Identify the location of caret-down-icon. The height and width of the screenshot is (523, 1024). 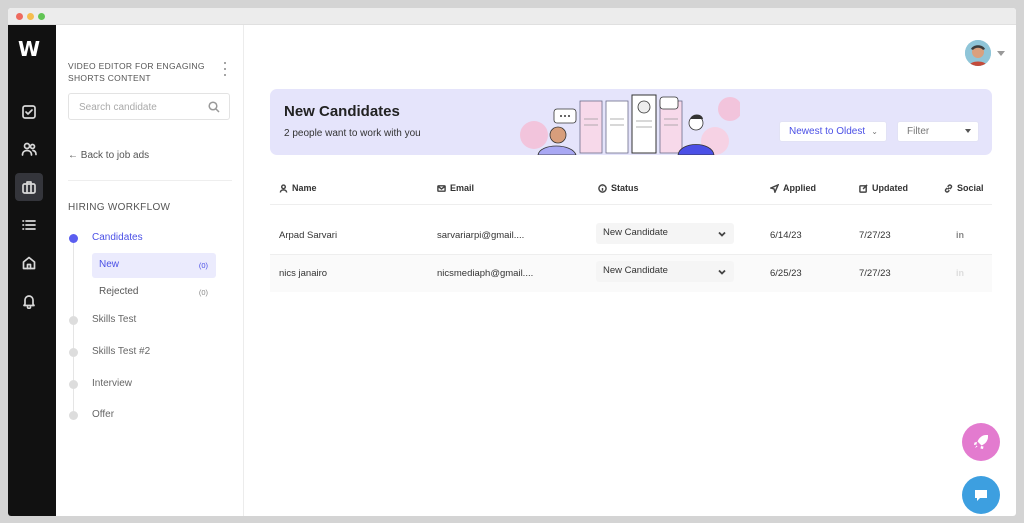
(968, 131).